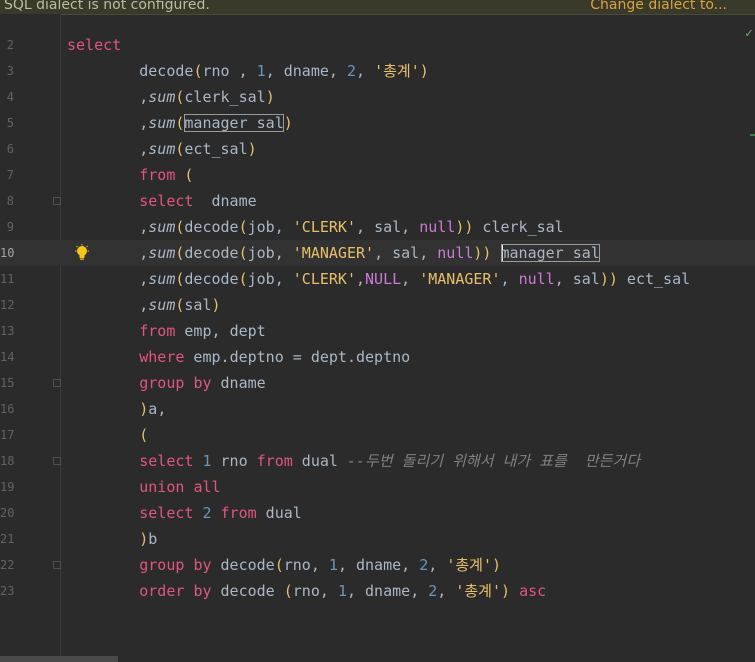 This screenshot has width=755, height=662. Describe the element at coordinates (162, 357) in the screenshot. I see `code-token: where` at that location.